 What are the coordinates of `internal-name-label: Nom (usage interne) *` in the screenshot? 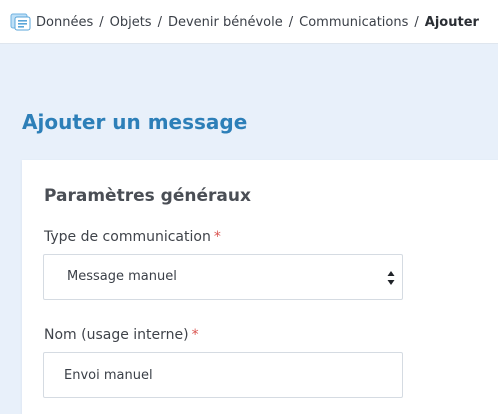 It's located at (121, 335).